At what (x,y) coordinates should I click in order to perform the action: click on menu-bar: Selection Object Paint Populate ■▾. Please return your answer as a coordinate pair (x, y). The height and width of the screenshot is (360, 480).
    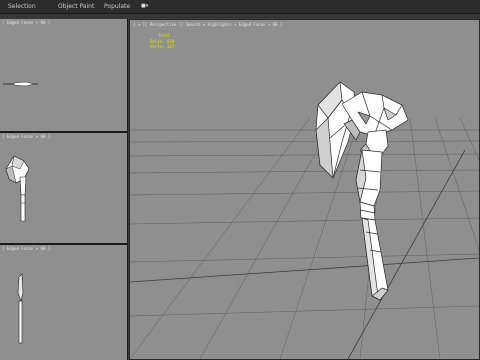
    Looking at the image, I should click on (240, 7).